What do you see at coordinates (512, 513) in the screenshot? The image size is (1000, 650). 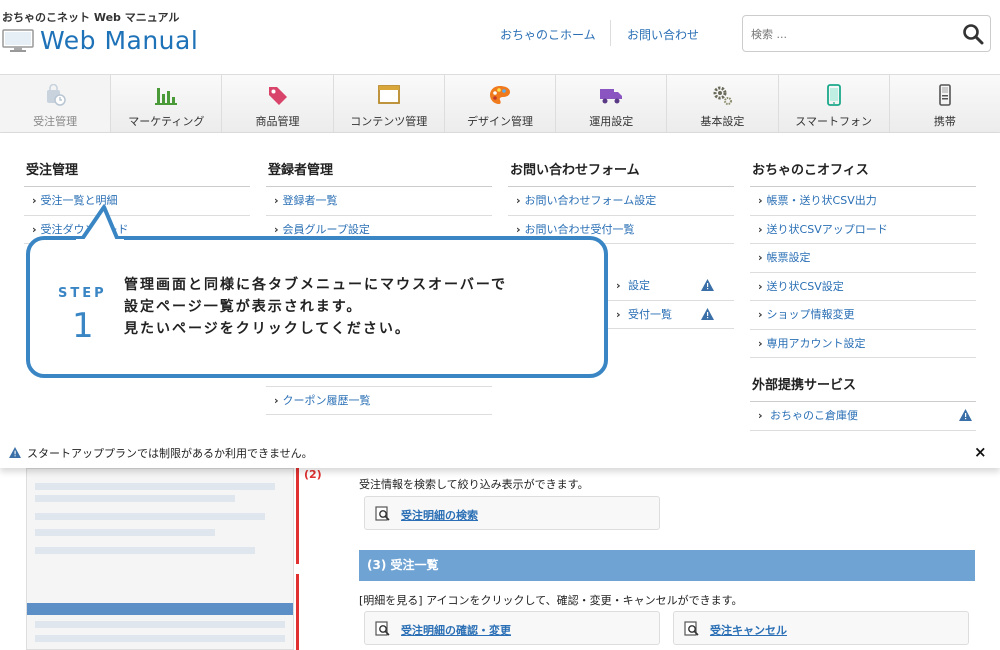 I see `search-detail-link: 受注明細の検索` at bounding box center [512, 513].